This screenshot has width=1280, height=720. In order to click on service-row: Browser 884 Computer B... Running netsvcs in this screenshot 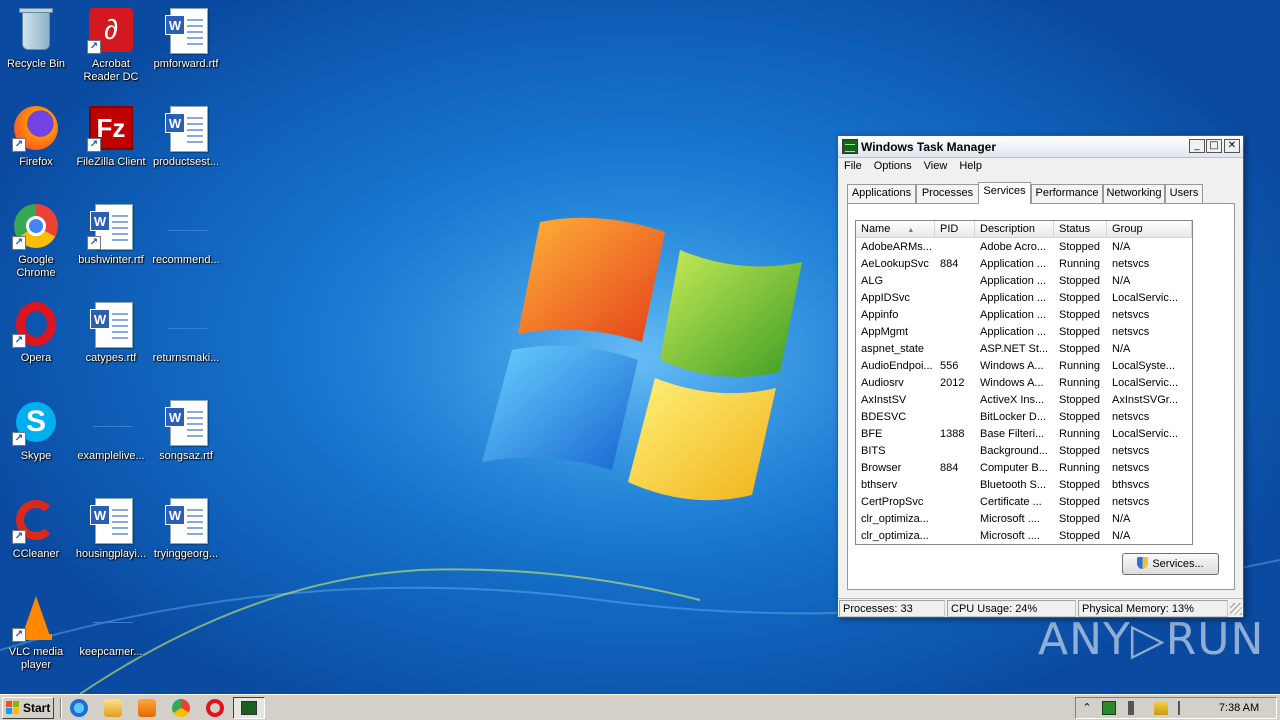, I will do `click(1023, 468)`.